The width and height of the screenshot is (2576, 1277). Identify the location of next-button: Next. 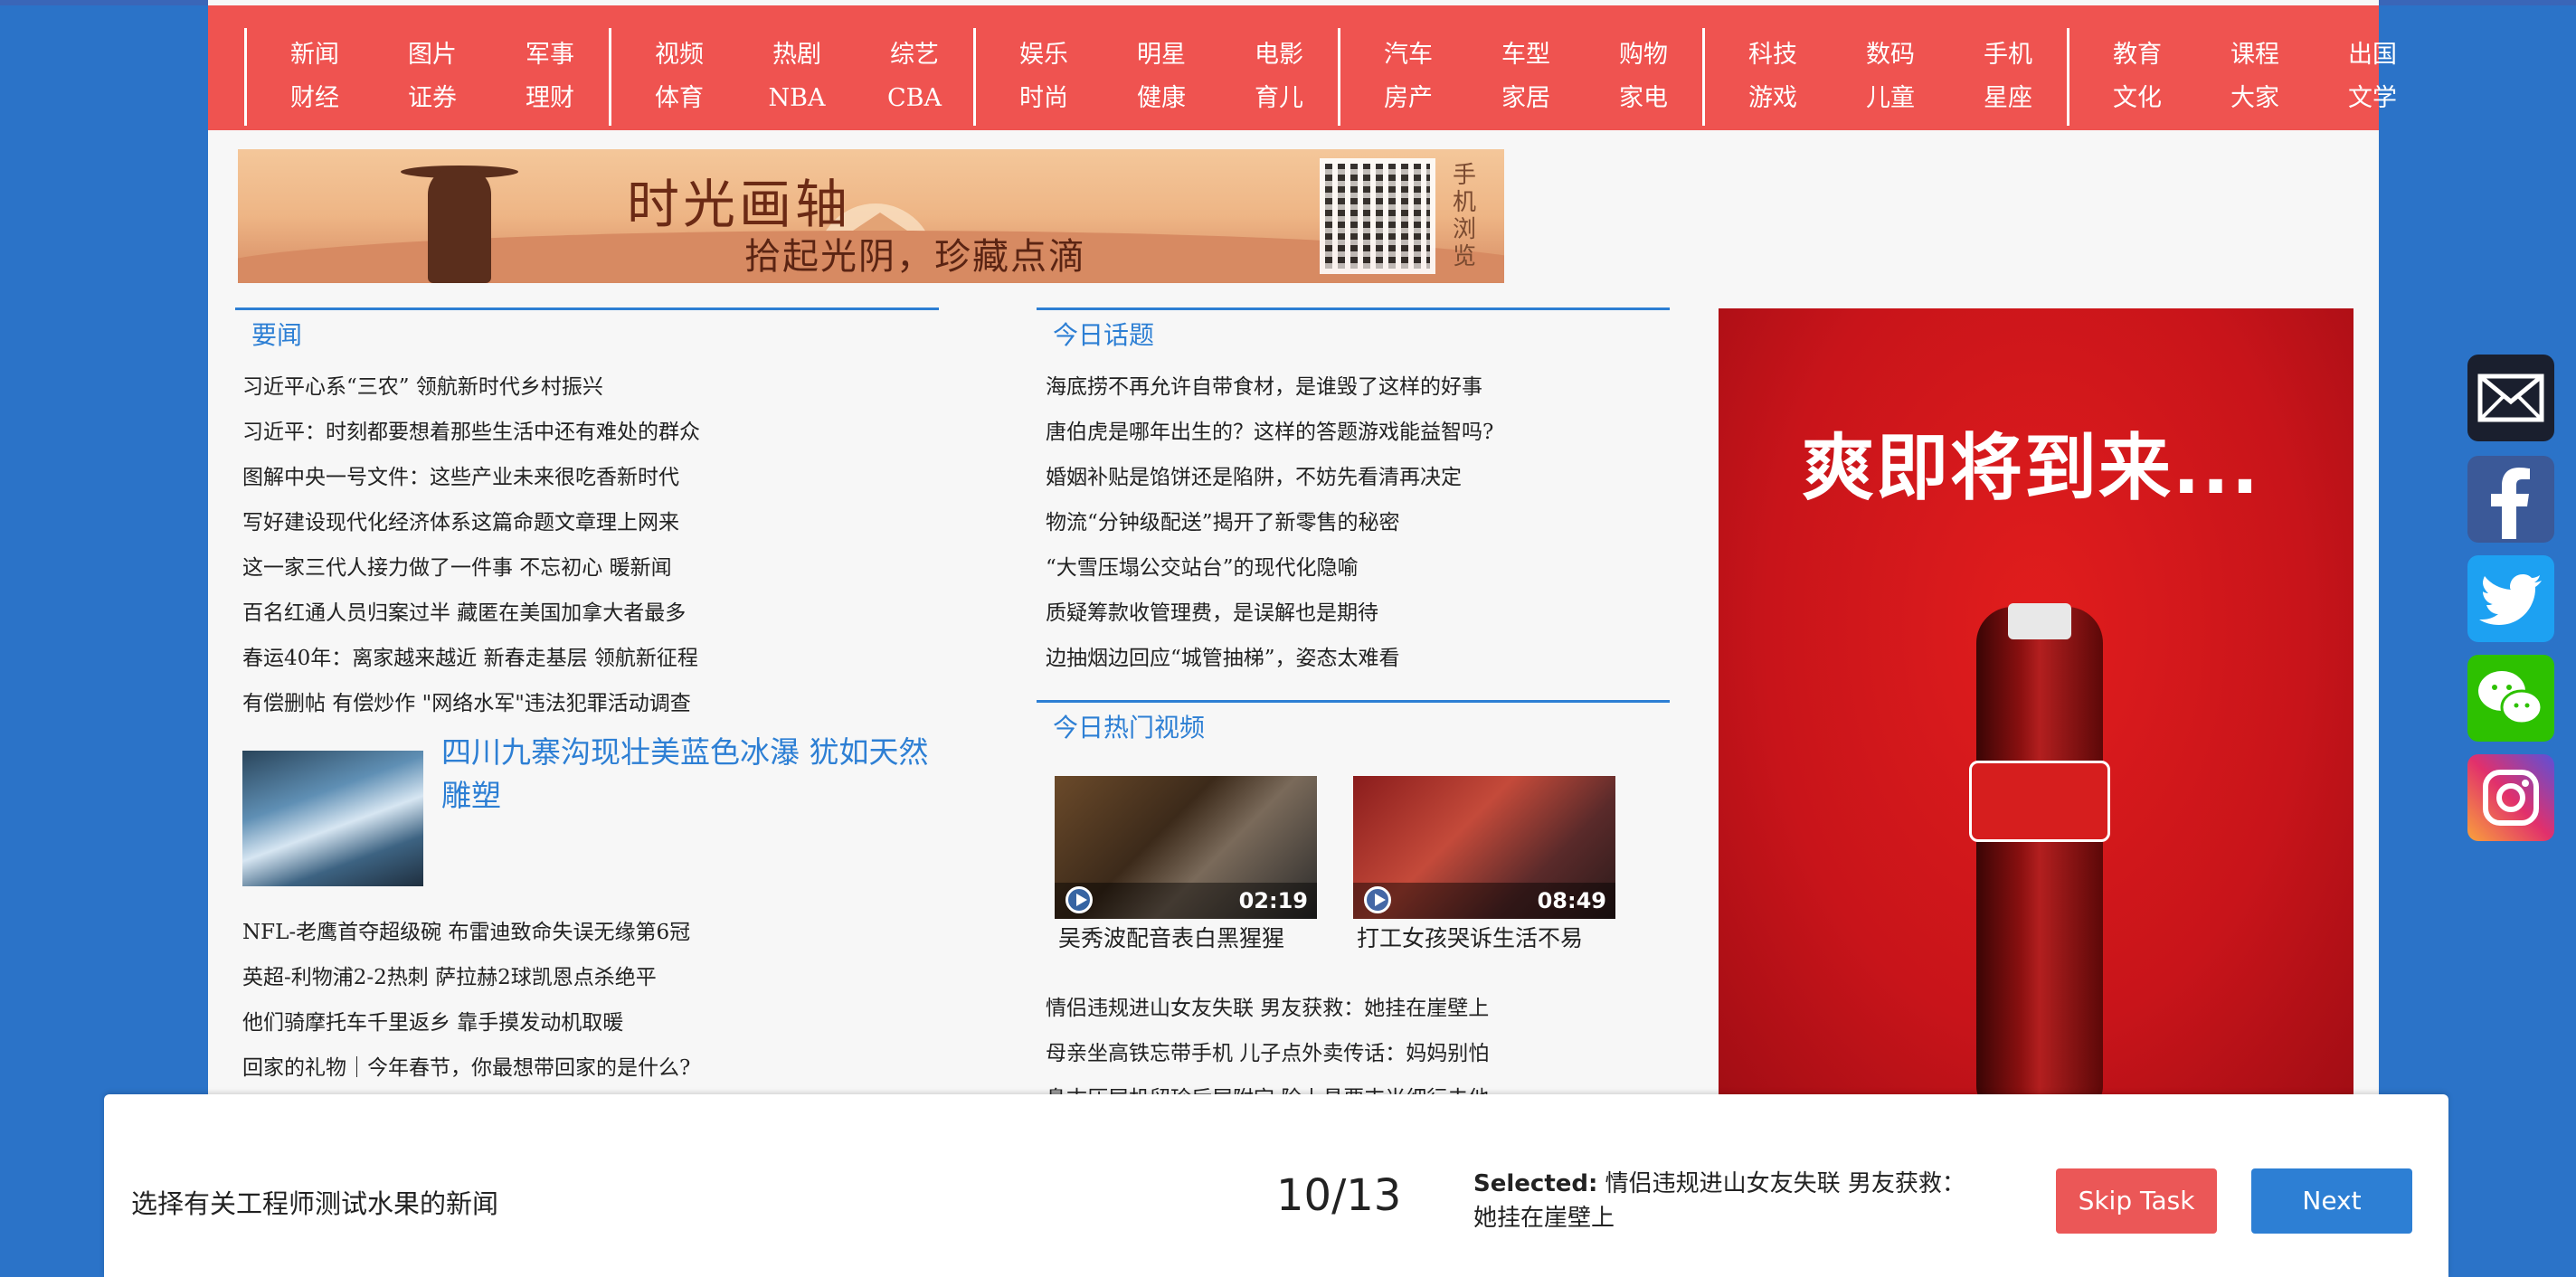
(2331, 1201).